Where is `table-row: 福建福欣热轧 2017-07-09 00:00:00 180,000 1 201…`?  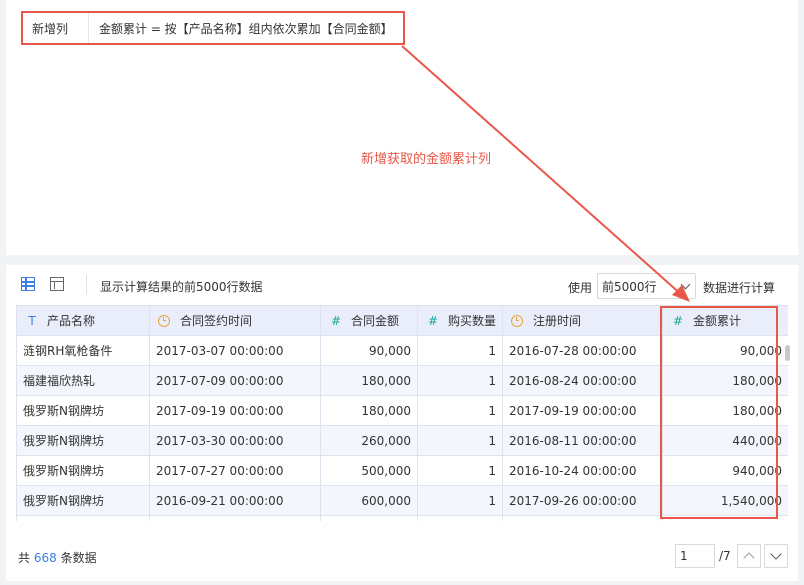
table-row: 福建福欣热轧 2017-07-09 00:00:00 180,000 1 201… is located at coordinates (402, 380).